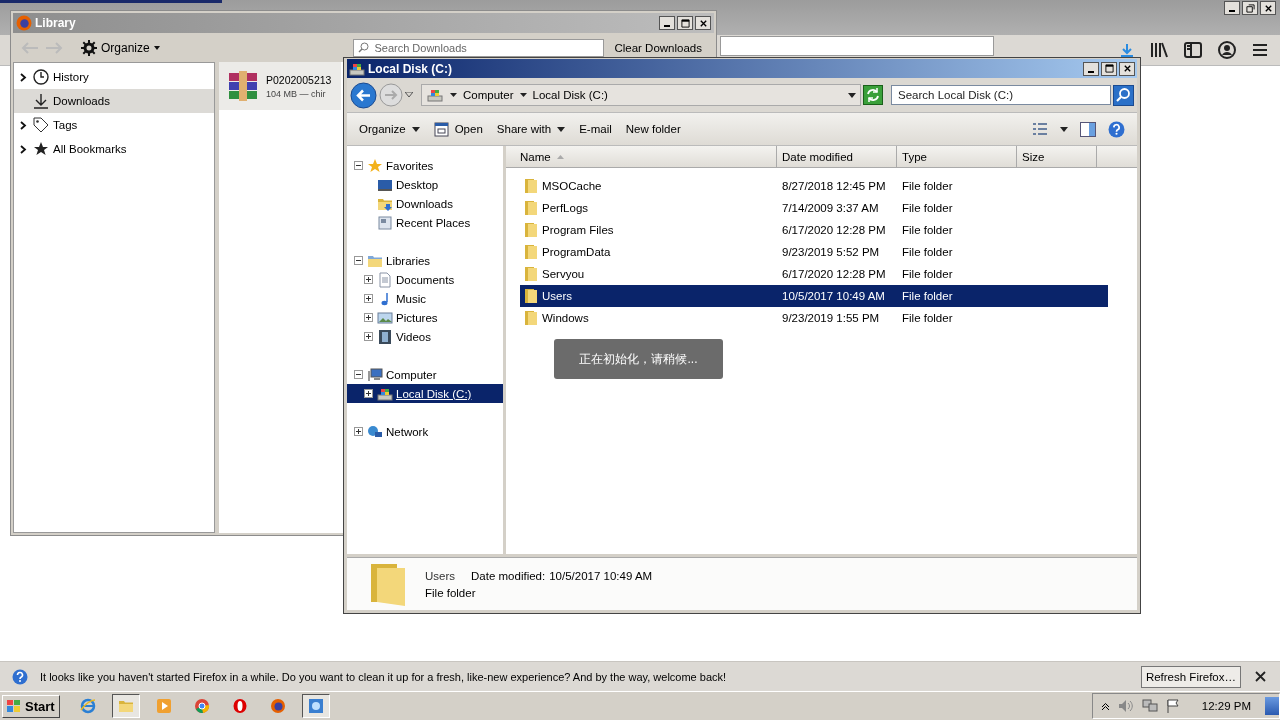 Image resolution: width=1280 pixels, height=720 pixels. I want to click on breadcrumb-item: Computer, so click(488, 95).